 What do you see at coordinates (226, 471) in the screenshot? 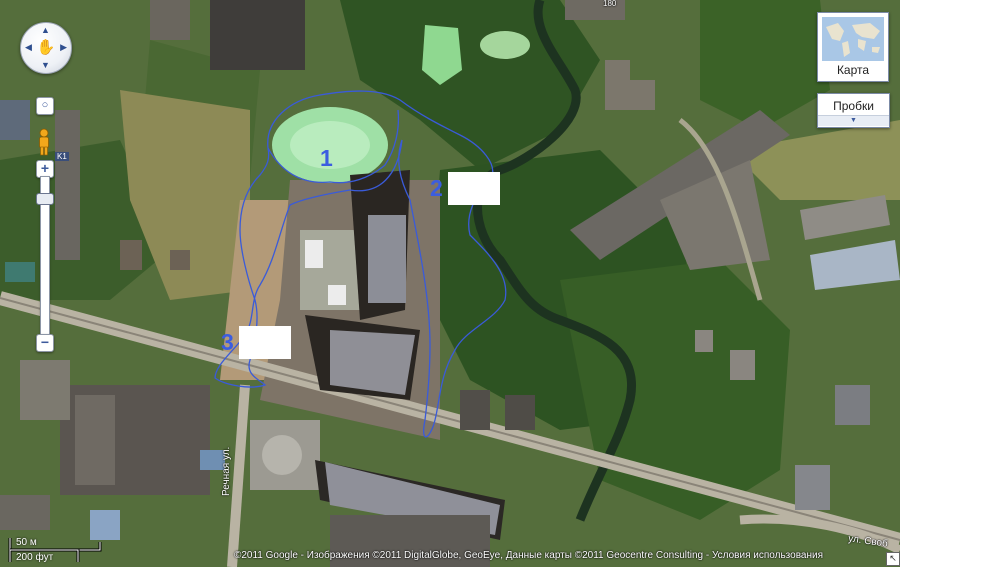
I see `street-label-rechnaya: Речная ул.` at bounding box center [226, 471].